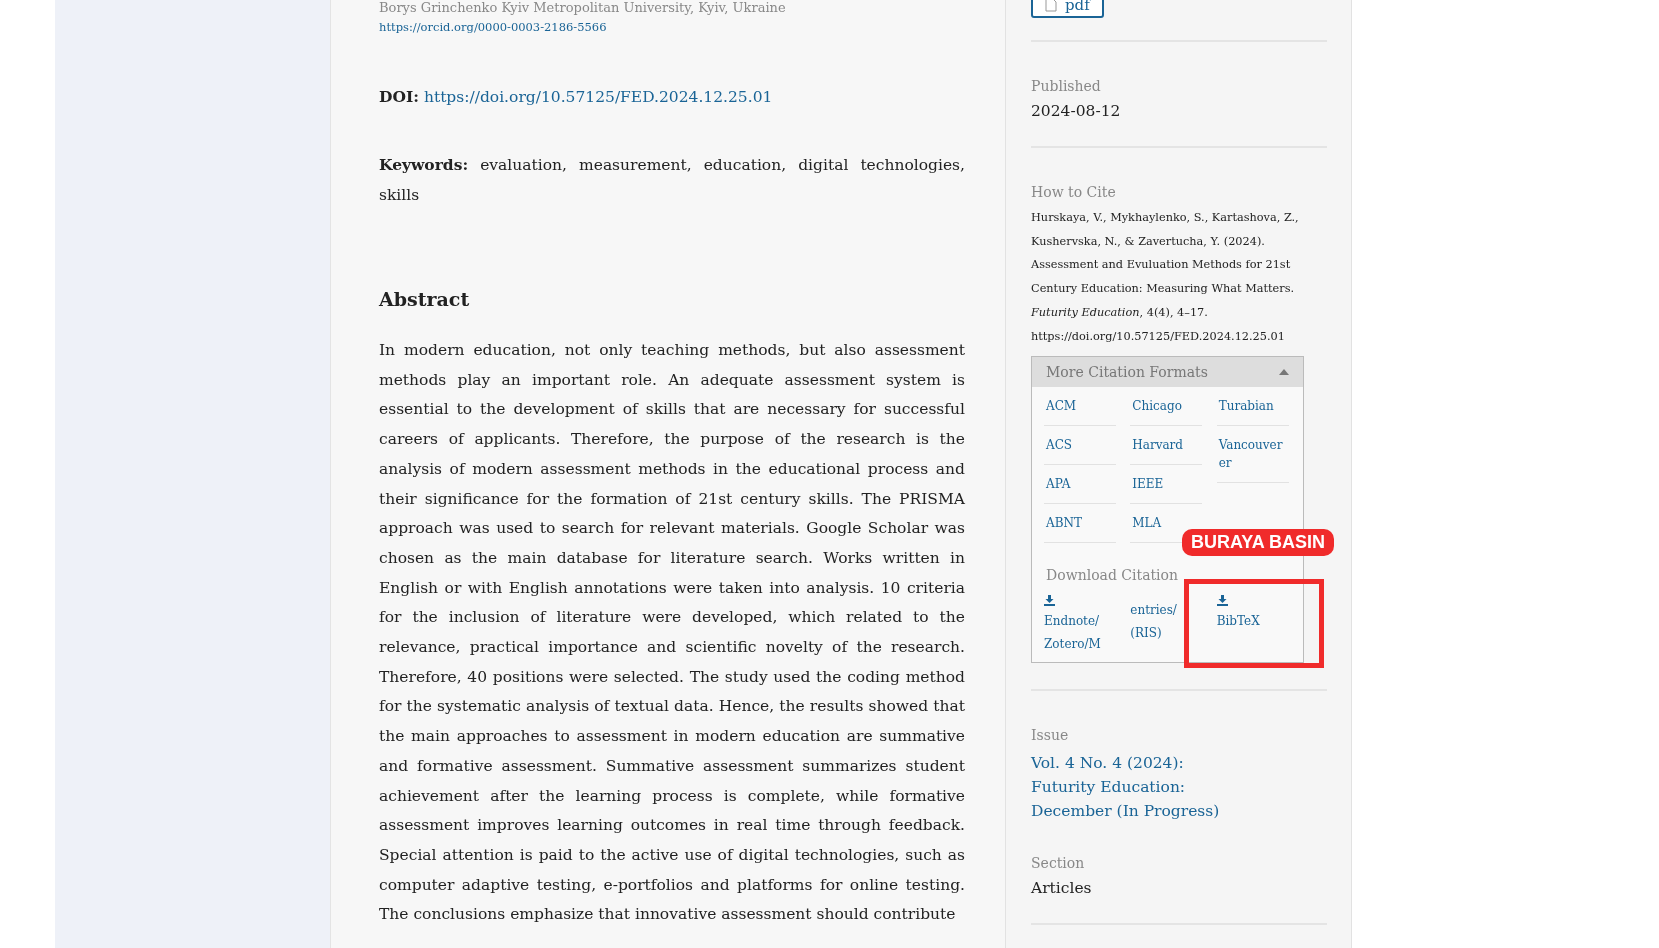 This screenshot has width=1659, height=948. What do you see at coordinates (1080, 407) in the screenshot?
I see `citation-format-link: ACM` at bounding box center [1080, 407].